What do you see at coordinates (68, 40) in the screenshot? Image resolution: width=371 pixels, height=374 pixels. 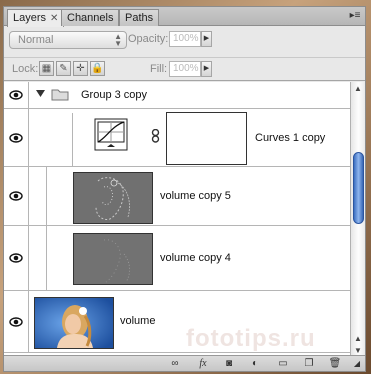 I see `blend-mode-select: Normal ▲ ▼` at bounding box center [68, 40].